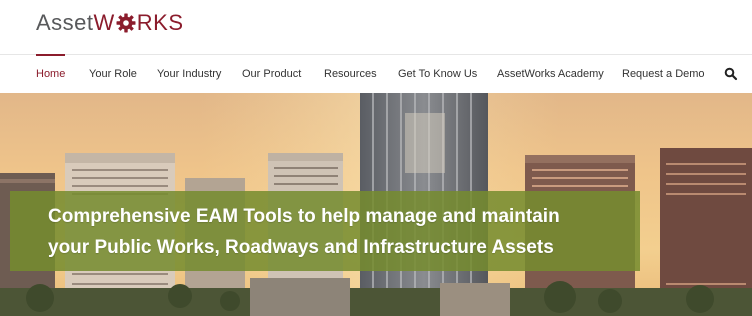 The image size is (752, 316). I want to click on assetworks-logo: Asset W RKS, so click(110, 23).